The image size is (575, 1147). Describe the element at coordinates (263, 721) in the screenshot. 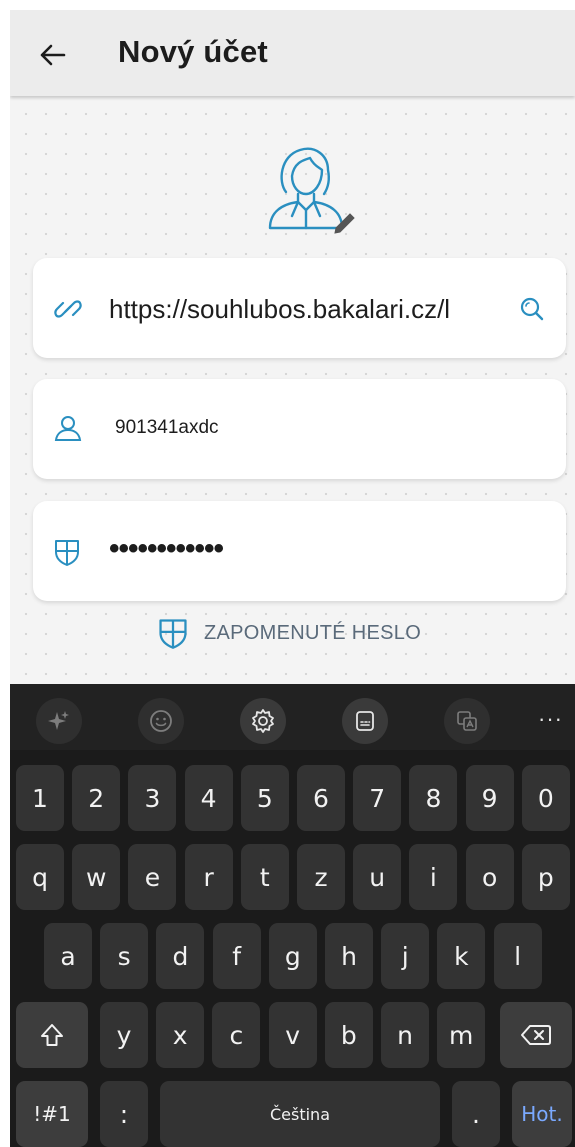

I see `settings-icon` at that location.